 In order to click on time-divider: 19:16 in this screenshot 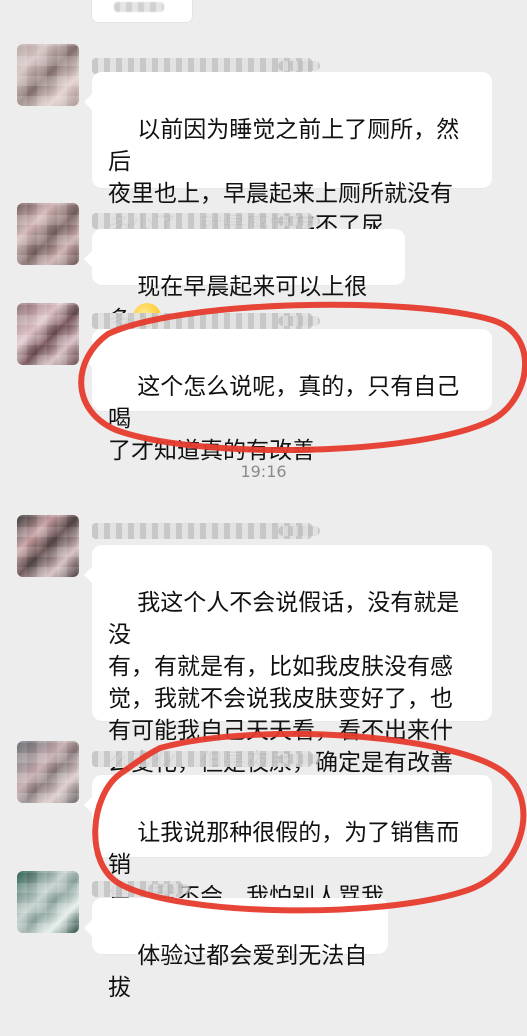, I will do `click(263, 471)`.